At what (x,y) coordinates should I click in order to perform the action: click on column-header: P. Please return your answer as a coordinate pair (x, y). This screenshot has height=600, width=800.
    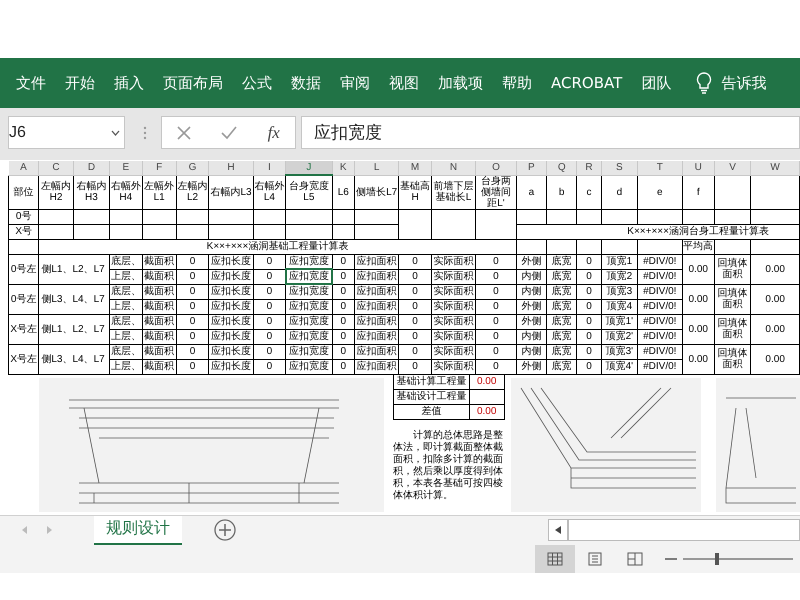
    Looking at the image, I should click on (531, 168).